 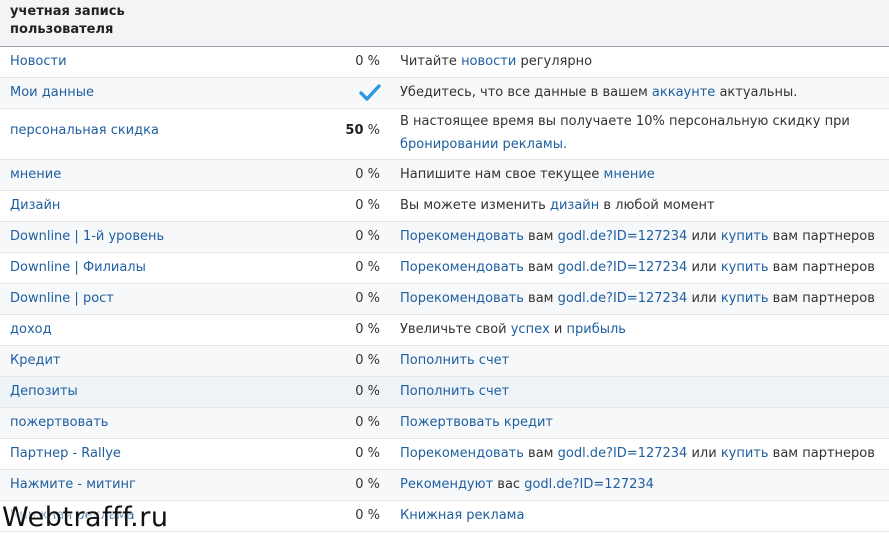 I want to click on row-description: Увеличьте свой успех и прибыль, so click(x=640, y=330).